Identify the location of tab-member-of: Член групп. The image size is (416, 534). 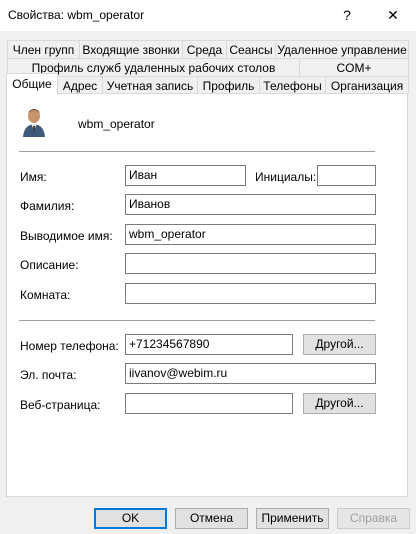
(43, 49).